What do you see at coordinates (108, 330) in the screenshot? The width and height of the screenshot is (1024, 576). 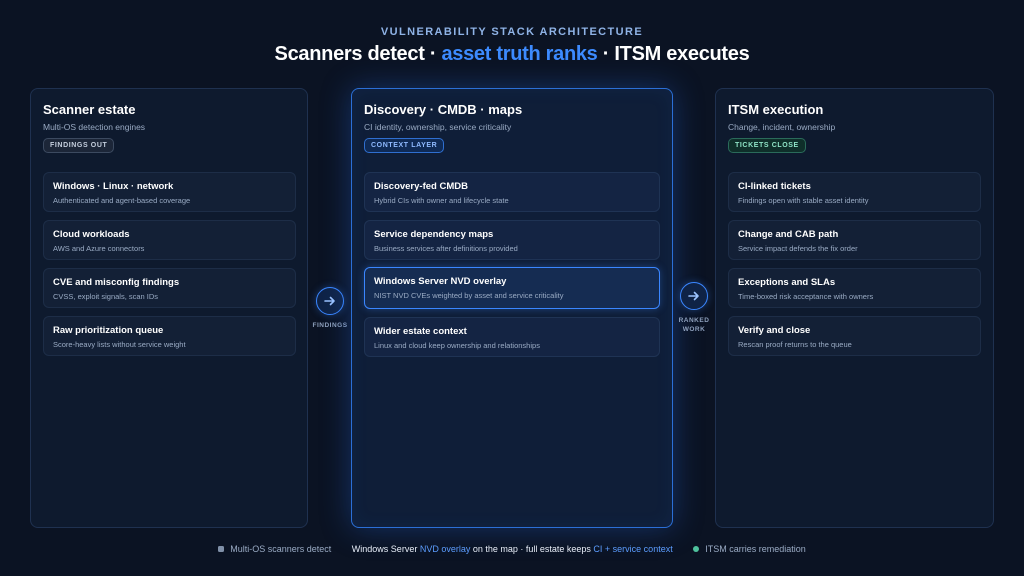 I see `card-title: Raw prioritization queue` at bounding box center [108, 330].